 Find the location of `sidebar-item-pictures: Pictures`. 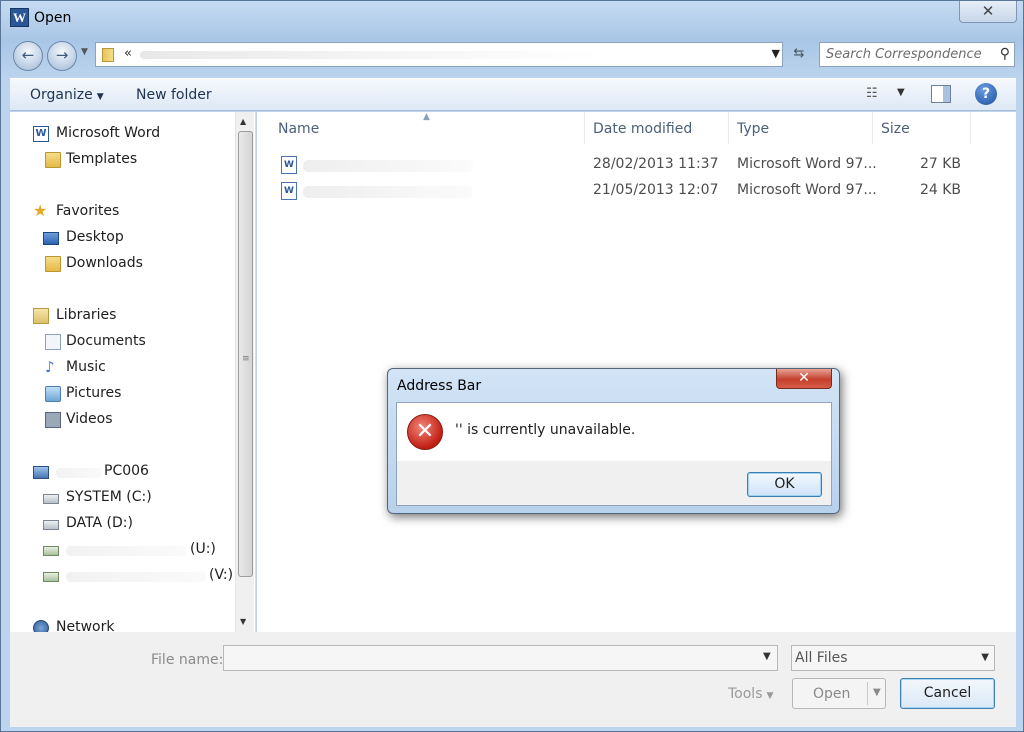

sidebar-item-pictures: Pictures is located at coordinates (122, 394).